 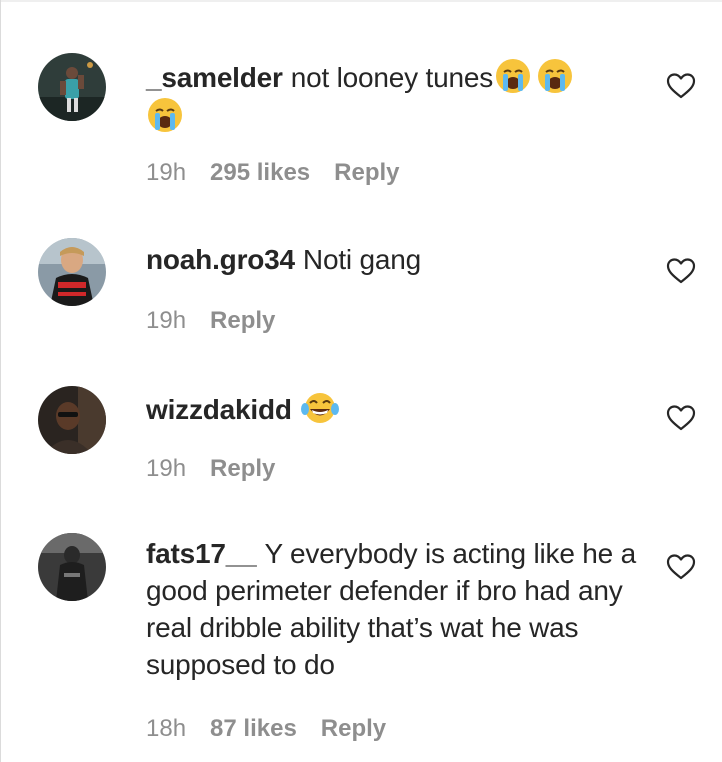 I want to click on comment-likes: 295 likes, so click(x=260, y=172).